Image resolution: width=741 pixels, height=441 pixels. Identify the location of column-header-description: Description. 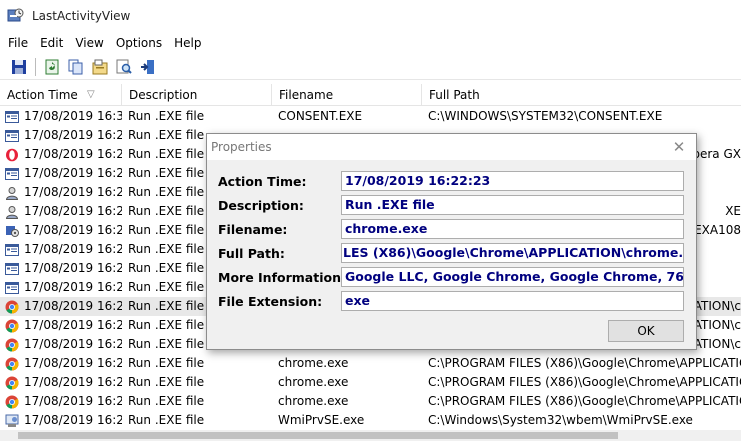
(197, 95).